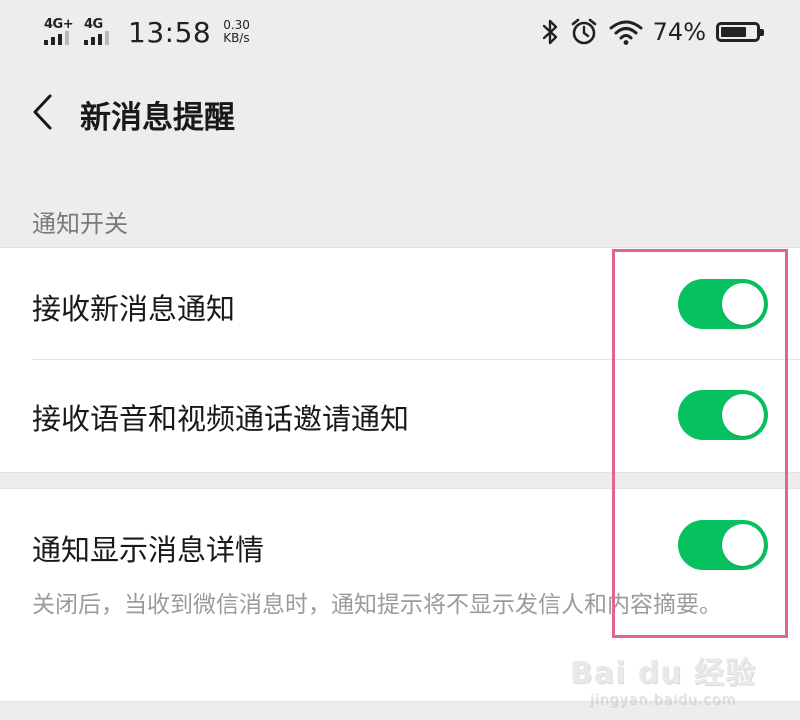 Image resolution: width=800 pixels, height=720 pixels. Describe the element at coordinates (80, 224) in the screenshot. I see `section-header-label: 通知开关` at that location.